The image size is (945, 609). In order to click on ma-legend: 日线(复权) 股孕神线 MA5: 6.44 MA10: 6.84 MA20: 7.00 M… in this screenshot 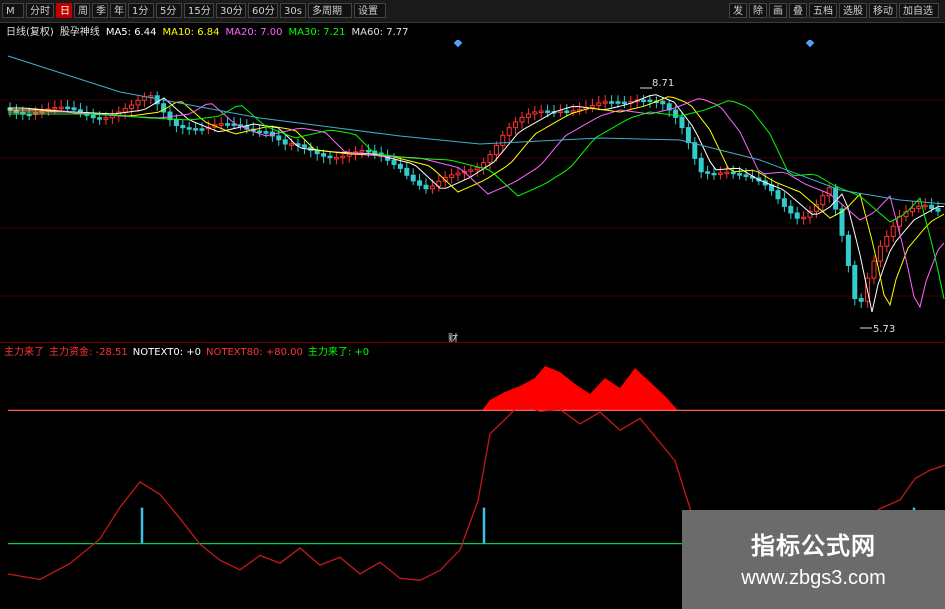, I will do `click(210, 33)`.